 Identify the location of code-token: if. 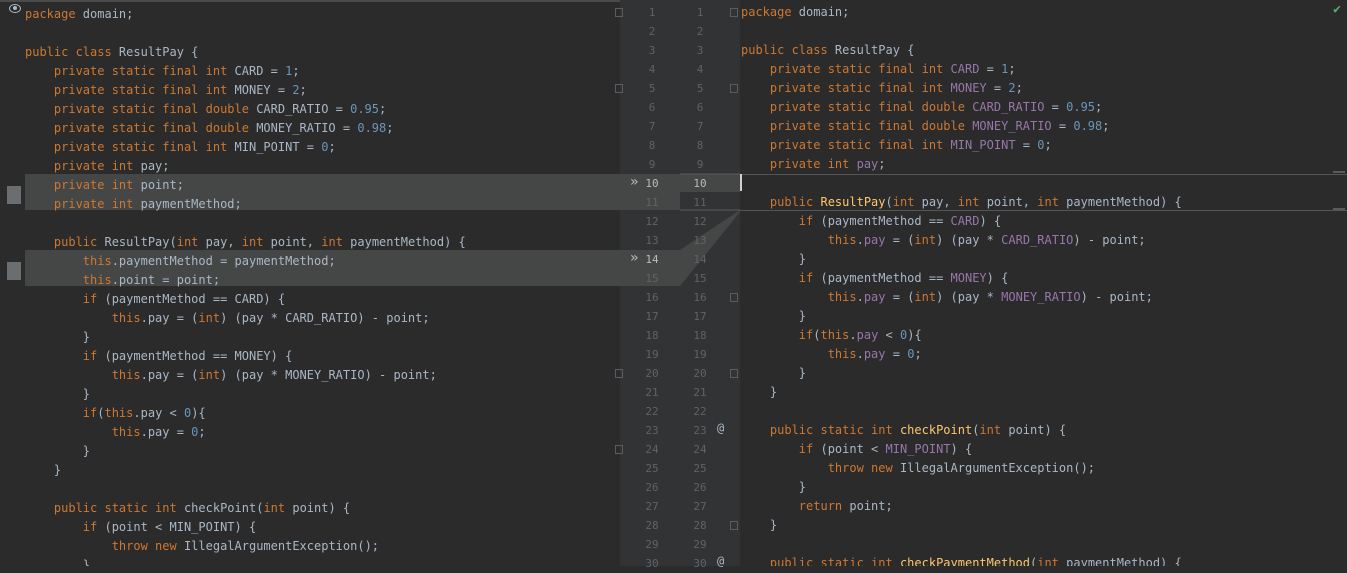
(777, 335).